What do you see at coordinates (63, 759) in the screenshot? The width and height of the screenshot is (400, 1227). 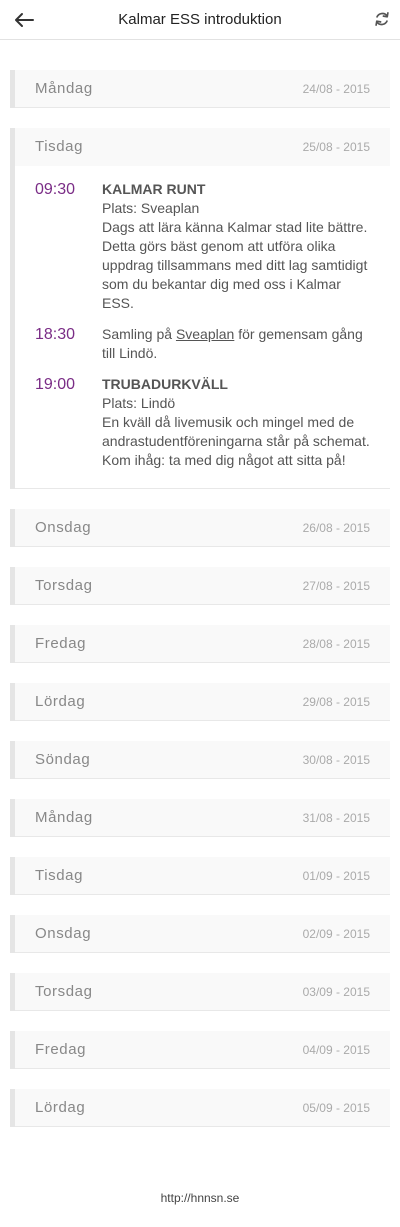 I see `day-name: Söndag` at bounding box center [63, 759].